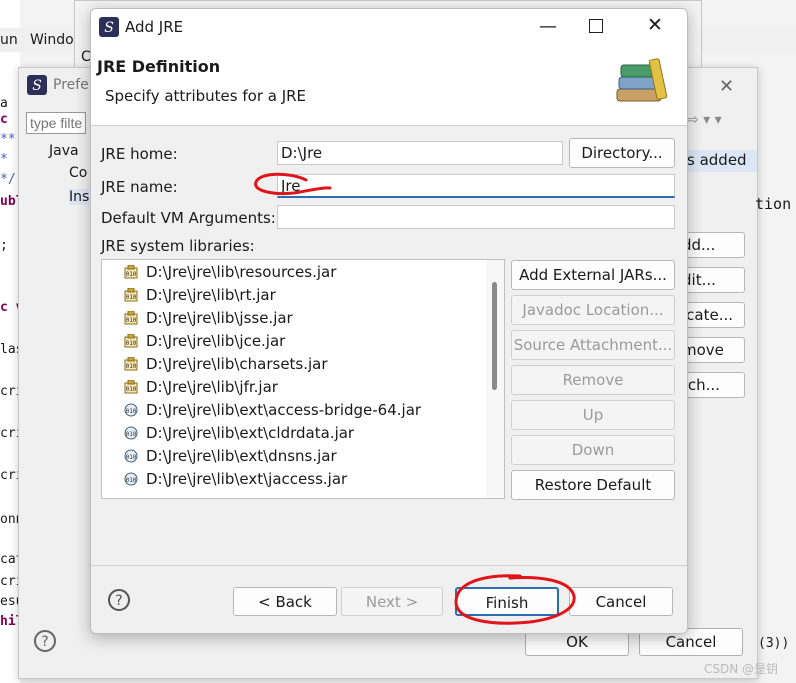 The height and width of the screenshot is (683, 796). What do you see at coordinates (74, 85) in the screenshot?
I see `preferences-title: Prefer` at bounding box center [74, 85].